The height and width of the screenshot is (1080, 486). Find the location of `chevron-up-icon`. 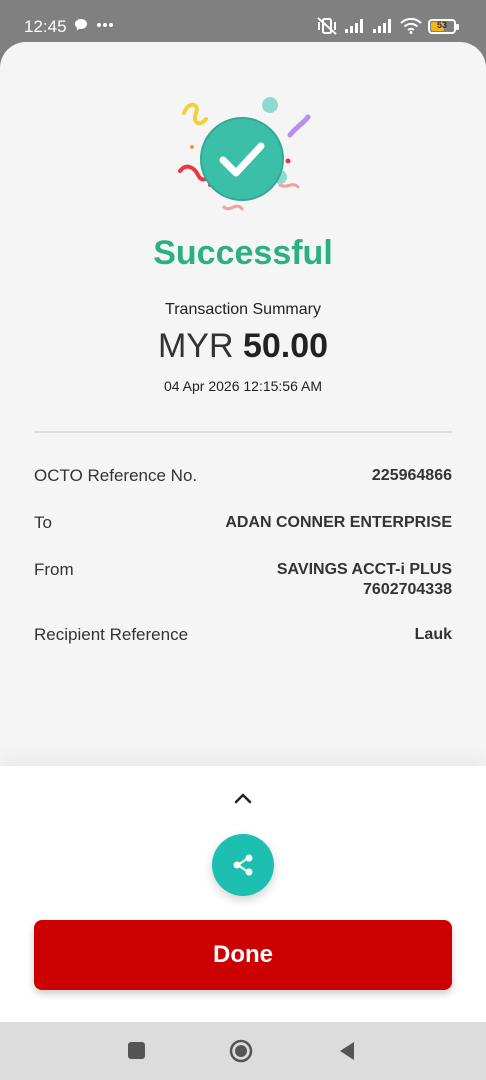

chevron-up-icon is located at coordinates (243, 798).